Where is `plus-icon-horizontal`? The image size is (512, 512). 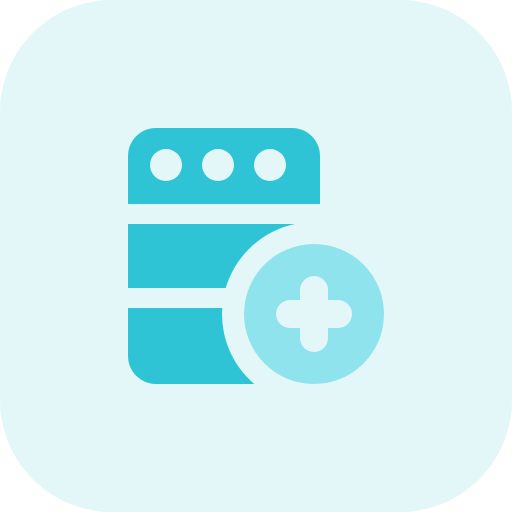
plus-icon-horizontal is located at coordinates (314, 314).